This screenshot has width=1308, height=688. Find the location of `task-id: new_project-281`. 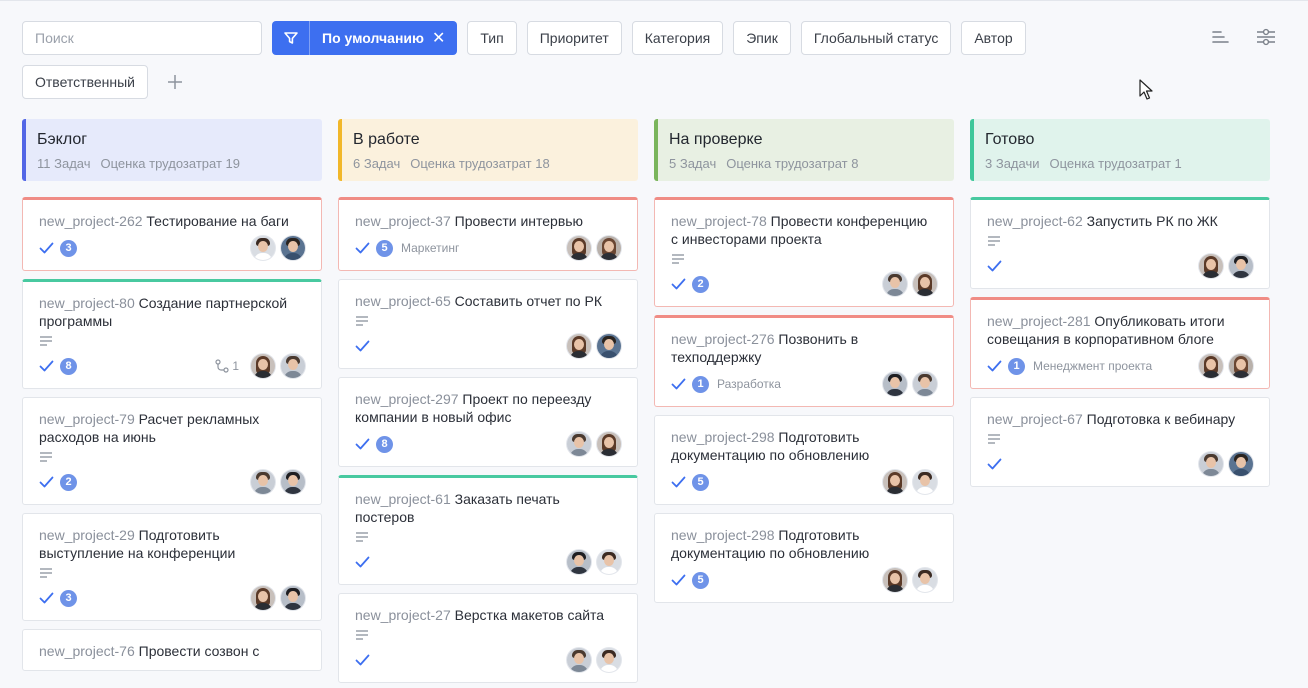

task-id: new_project-281 is located at coordinates (1039, 321).